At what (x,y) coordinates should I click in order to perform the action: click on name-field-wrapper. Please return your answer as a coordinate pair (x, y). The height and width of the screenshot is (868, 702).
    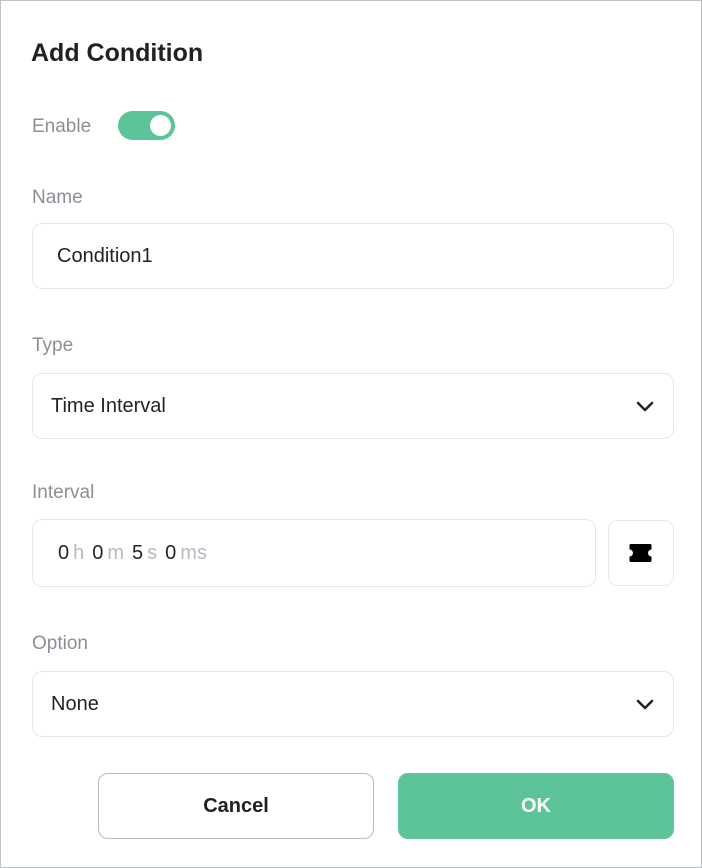
    Looking at the image, I should click on (353, 256).